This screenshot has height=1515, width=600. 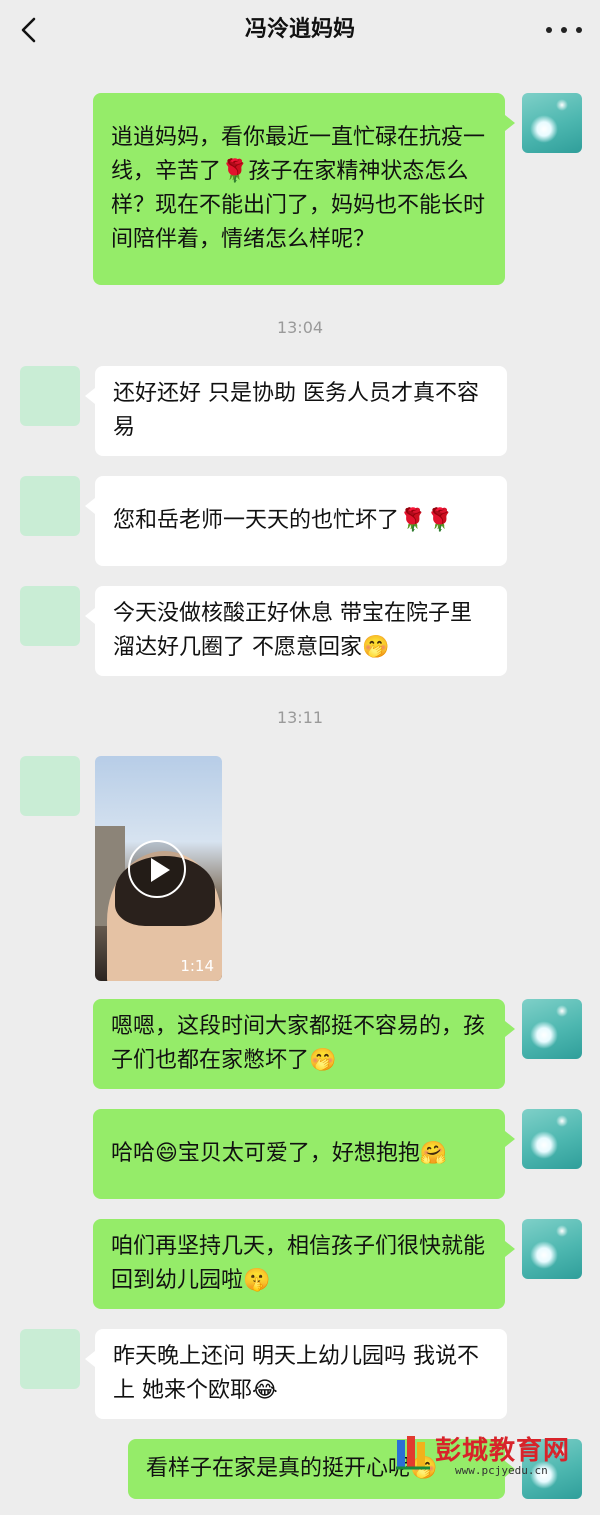 I want to click on message-text: 还好还好 只是协助 医务人员才真不容易, so click(x=296, y=410).